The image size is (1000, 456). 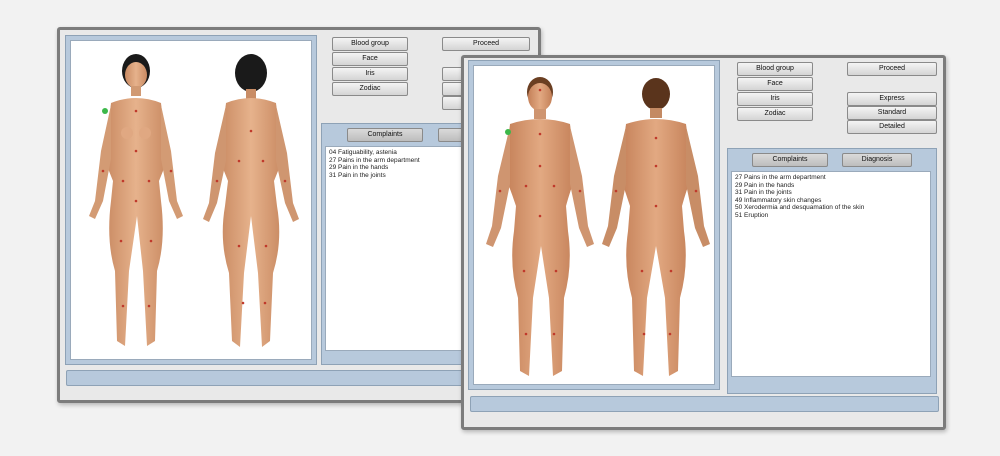 I want to click on detailed-button: Detailed, so click(x=892, y=127).